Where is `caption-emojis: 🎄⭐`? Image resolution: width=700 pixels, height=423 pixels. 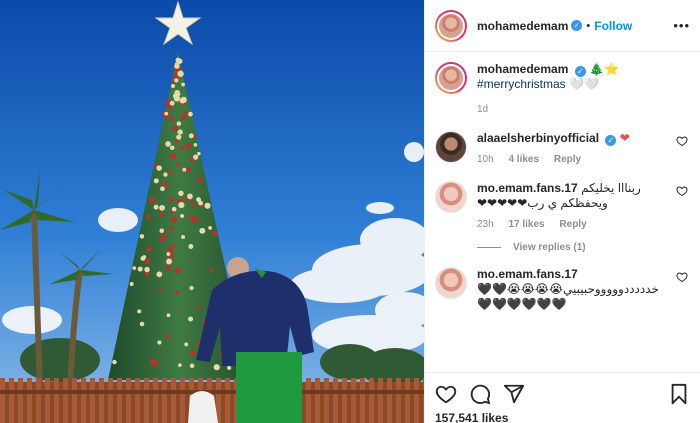 caption-emojis: 🎄⭐ is located at coordinates (604, 69).